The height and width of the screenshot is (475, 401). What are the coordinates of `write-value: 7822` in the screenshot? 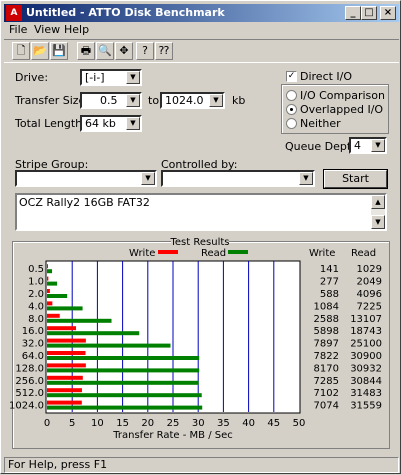 It's located at (326, 356).